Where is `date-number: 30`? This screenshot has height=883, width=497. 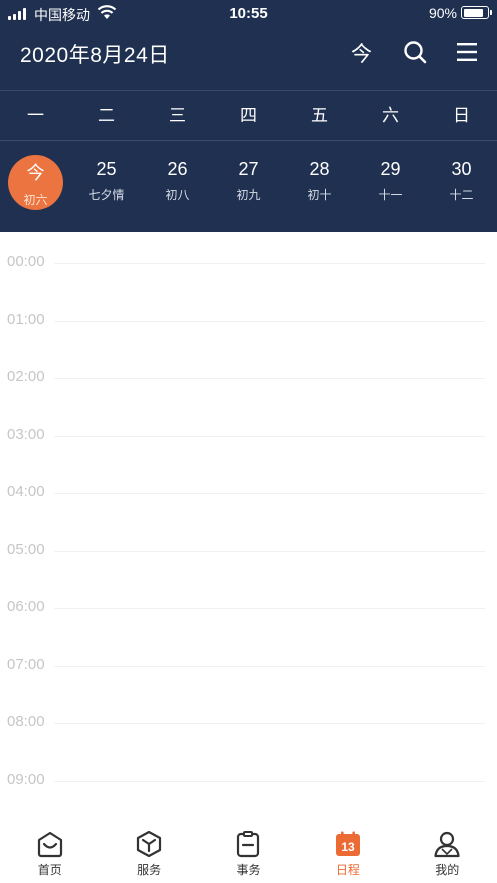
date-number: 30 is located at coordinates (461, 169).